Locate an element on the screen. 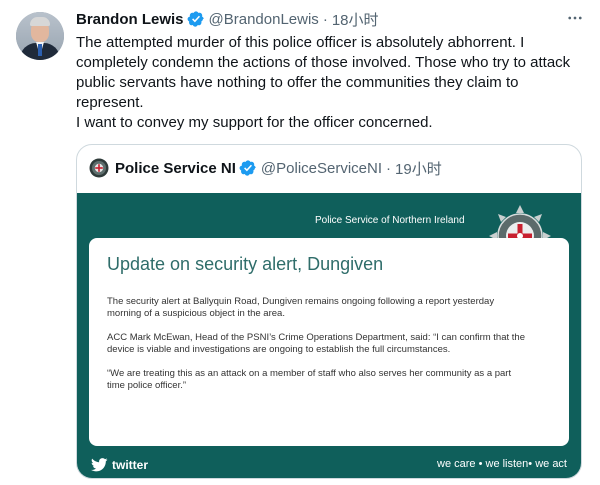 This screenshot has width=600, height=485. quoted-timestamp: 19小时 is located at coordinates (418, 168).